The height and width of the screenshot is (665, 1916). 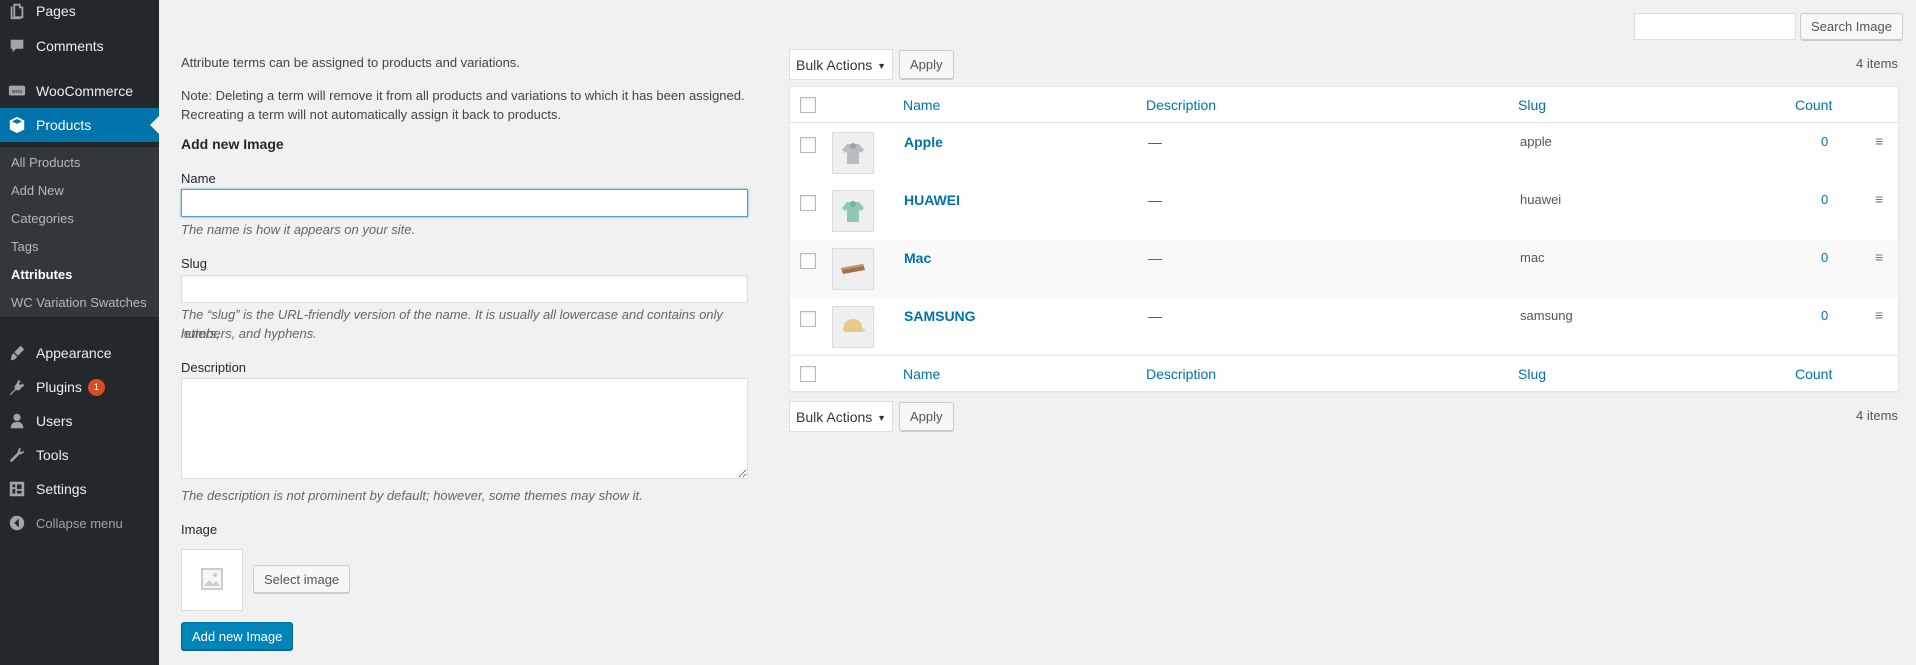 What do you see at coordinates (926, 416) in the screenshot?
I see `apply-button-bottom: Apply` at bounding box center [926, 416].